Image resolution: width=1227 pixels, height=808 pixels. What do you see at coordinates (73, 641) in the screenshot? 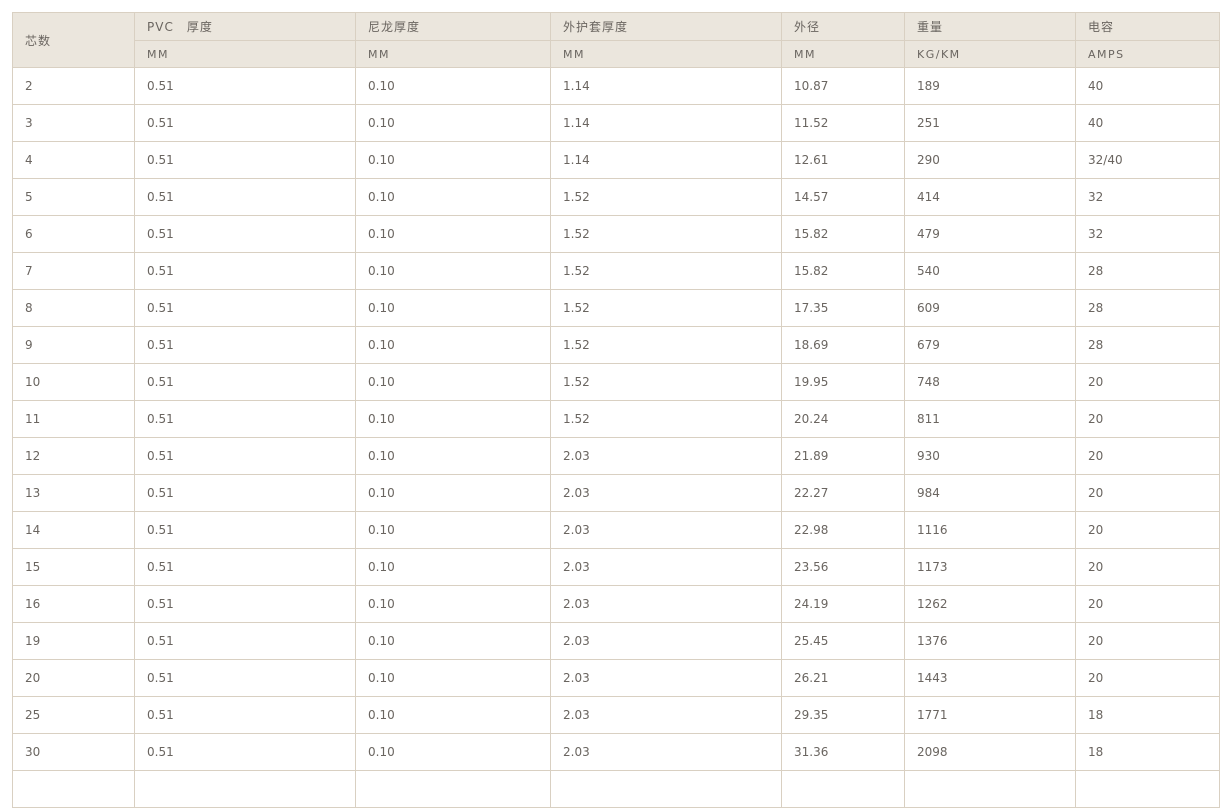
I see `cell-cores: 19` at bounding box center [73, 641].